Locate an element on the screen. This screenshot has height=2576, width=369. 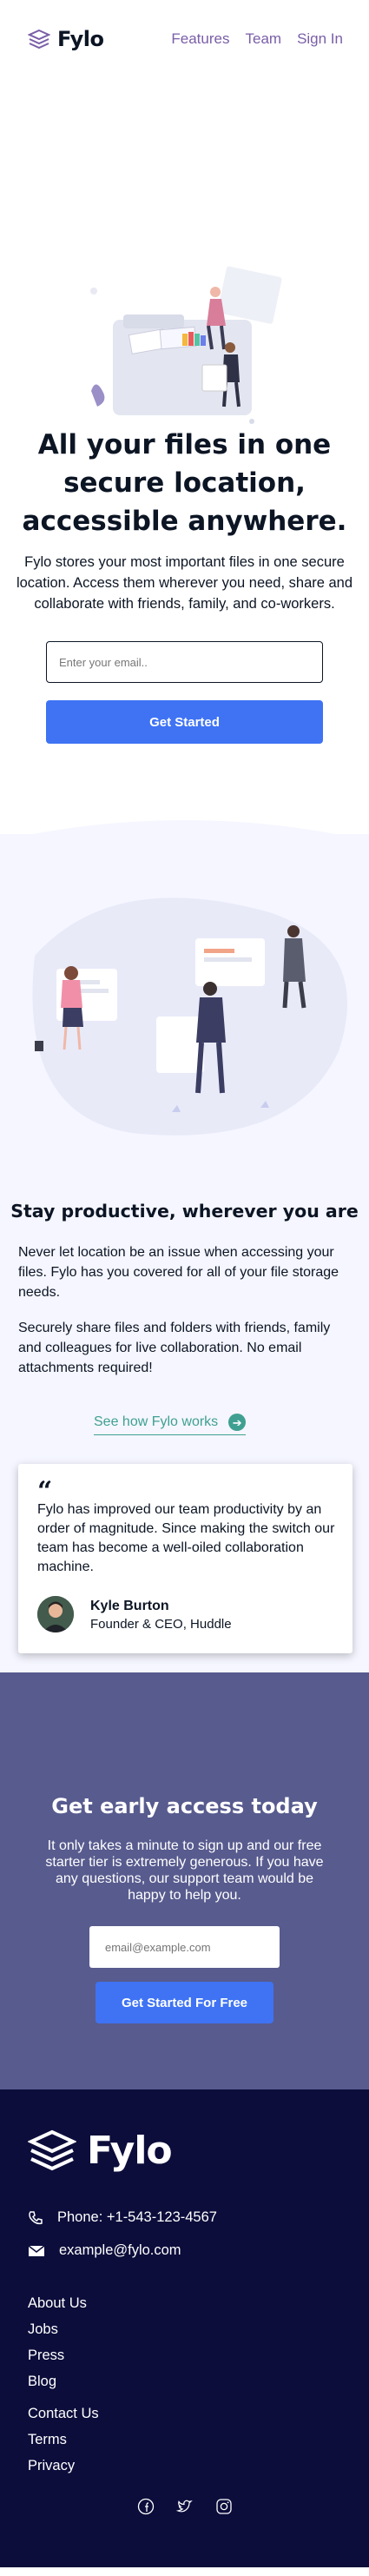
facebook-icon is located at coordinates (146, 2506).